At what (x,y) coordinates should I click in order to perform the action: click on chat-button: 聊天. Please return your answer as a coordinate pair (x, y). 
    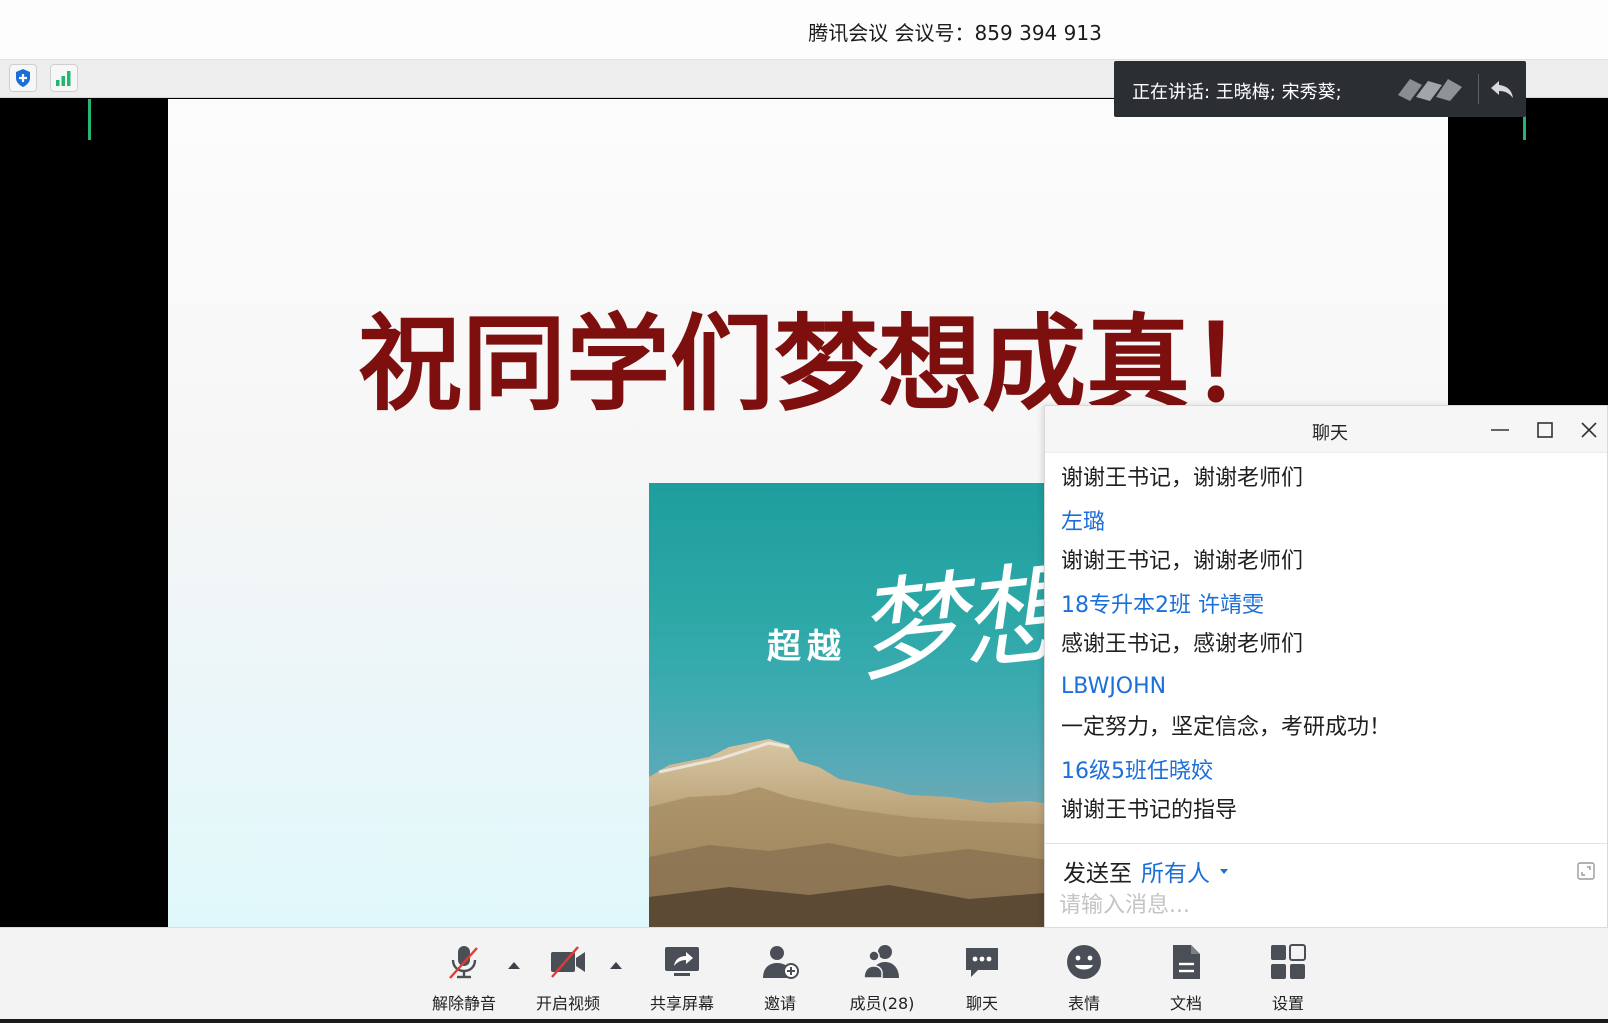
    Looking at the image, I should click on (982, 974).